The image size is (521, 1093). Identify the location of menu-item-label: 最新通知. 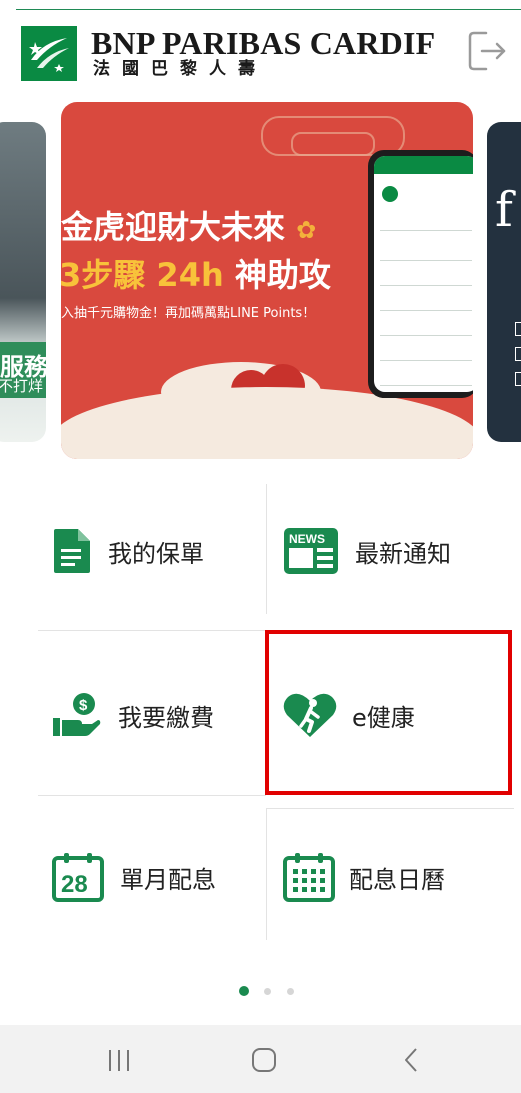
(403, 553).